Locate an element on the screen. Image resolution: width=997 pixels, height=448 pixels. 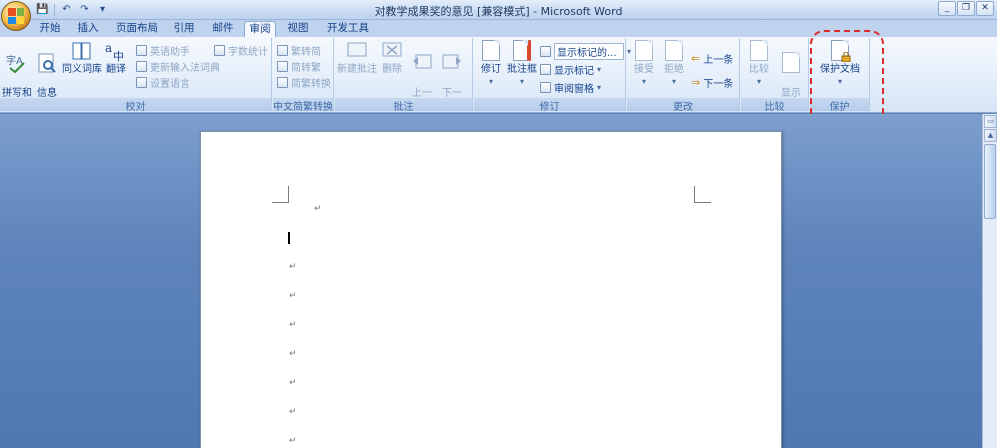
trad-to-simp-icon is located at coordinates (282, 50).